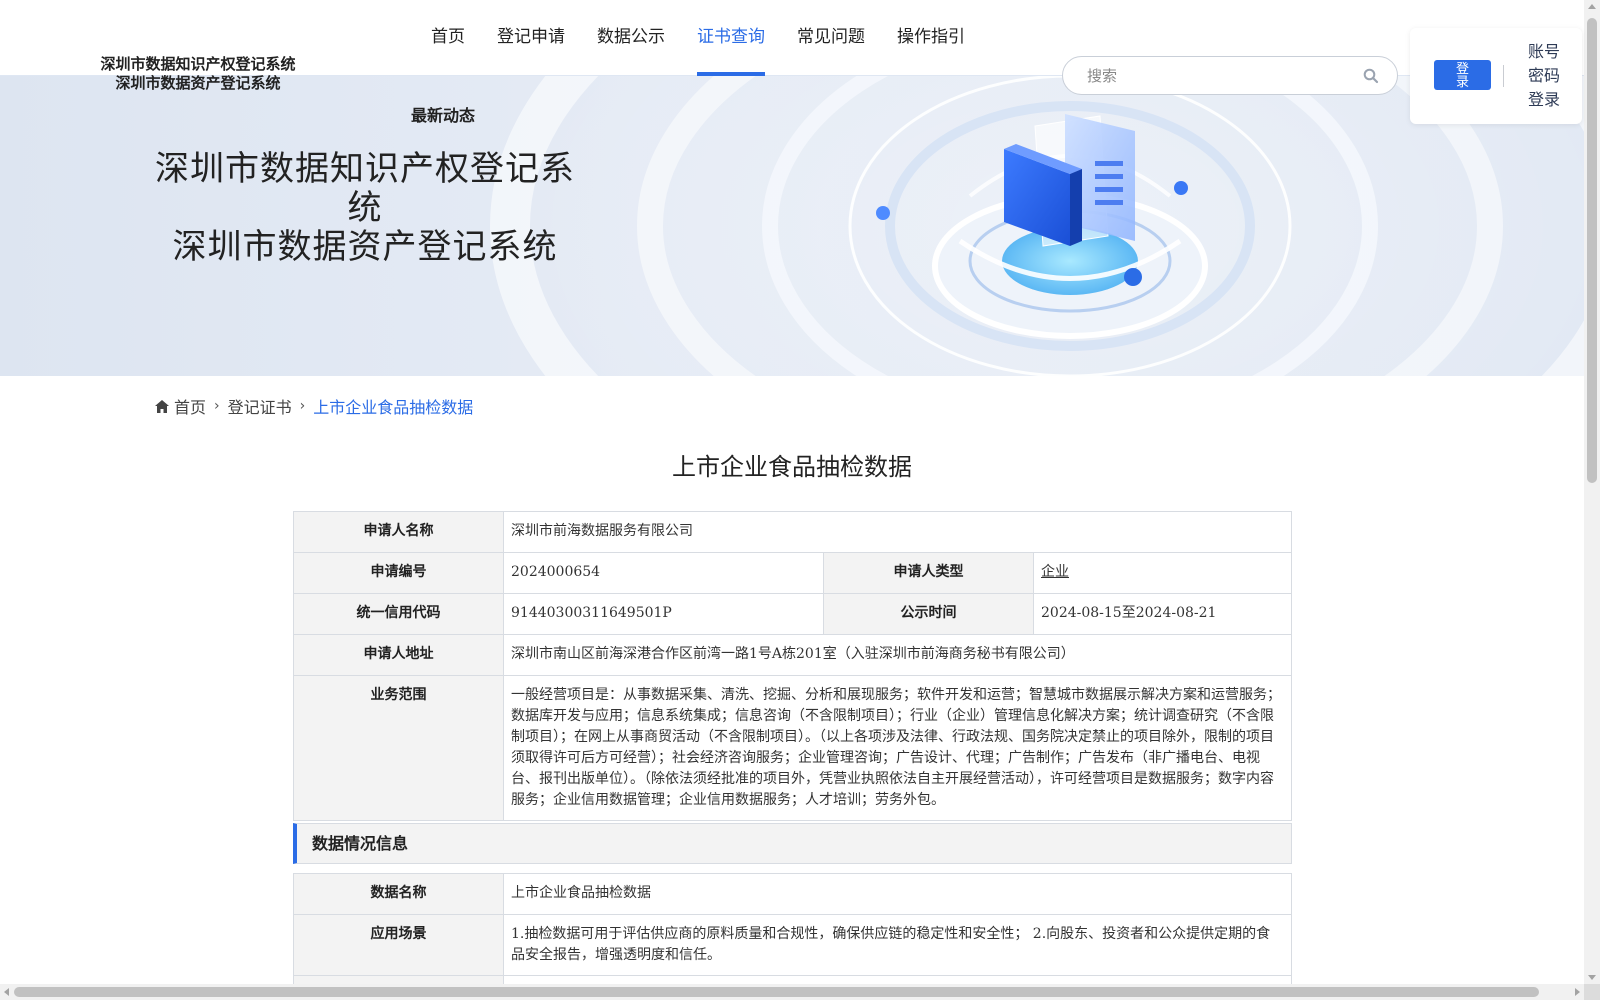  I want to click on scrollbar-corner, so click(1592, 992).